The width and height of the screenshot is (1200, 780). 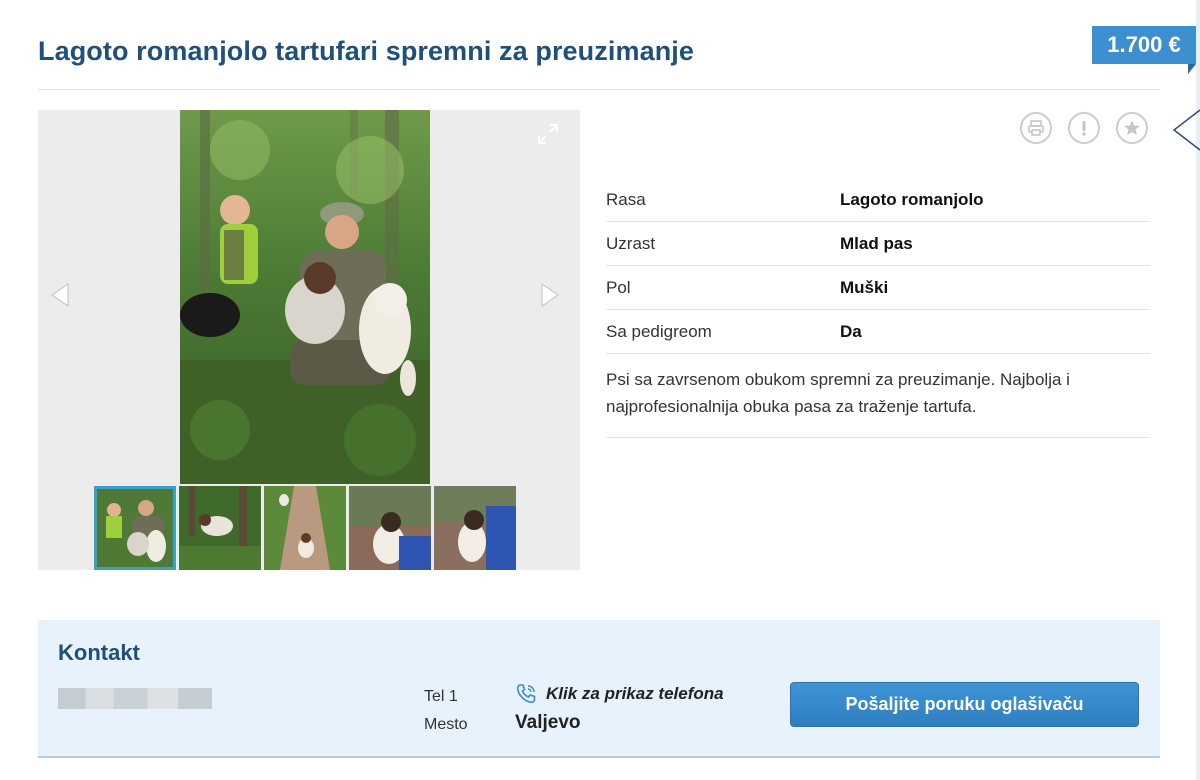 I want to click on detail-row-sex: Pol Muški, so click(x=878, y=288).